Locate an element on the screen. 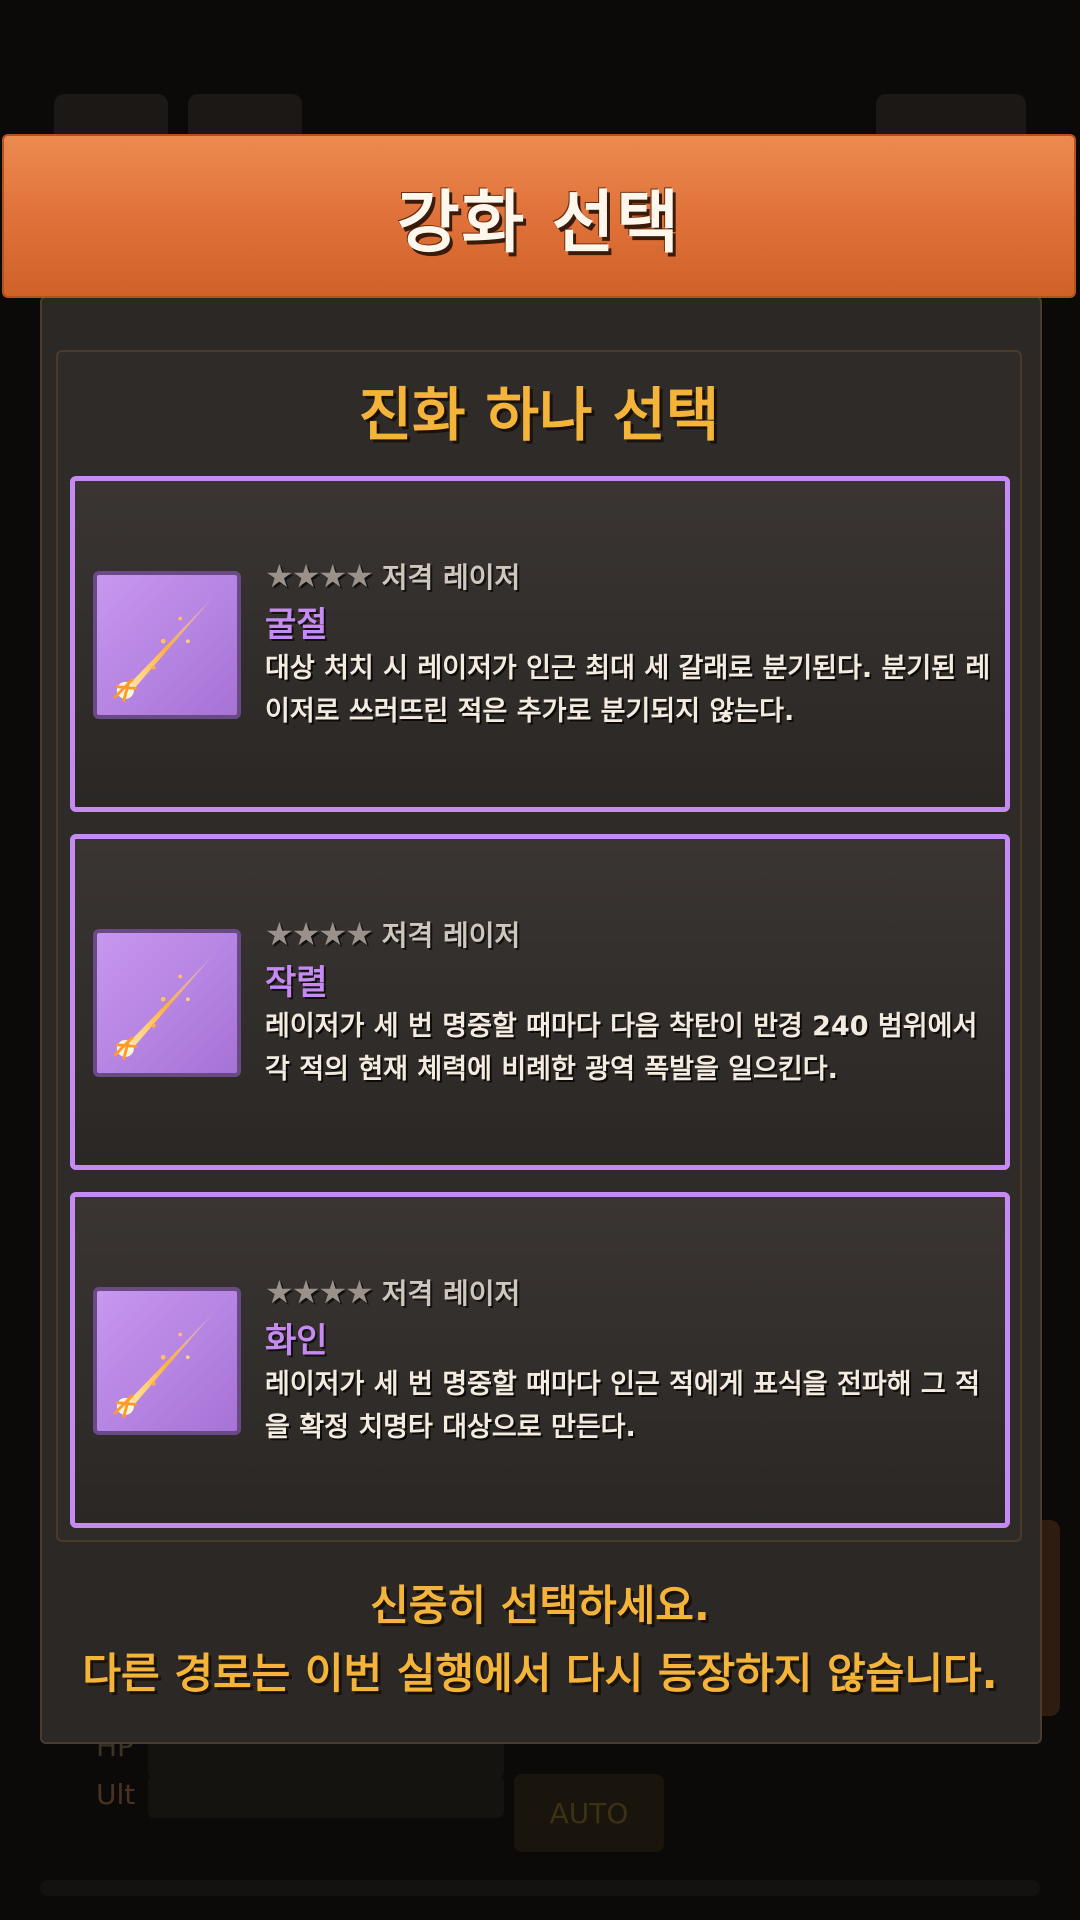 This screenshot has width=1080, height=1920. ult-label: Ult is located at coordinates (116, 1794).